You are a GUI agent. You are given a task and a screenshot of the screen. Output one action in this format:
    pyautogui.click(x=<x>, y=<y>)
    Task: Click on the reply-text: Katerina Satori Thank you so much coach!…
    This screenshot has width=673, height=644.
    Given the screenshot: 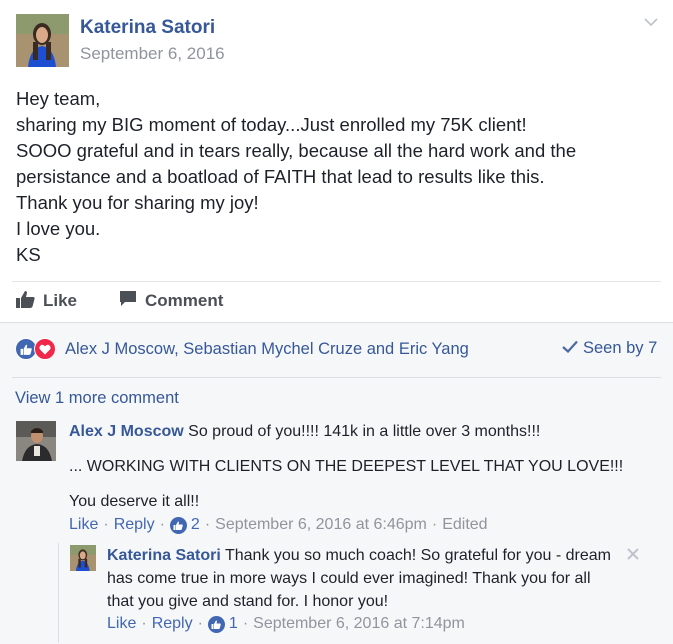 What is the action you would take?
    pyautogui.click(x=372, y=578)
    